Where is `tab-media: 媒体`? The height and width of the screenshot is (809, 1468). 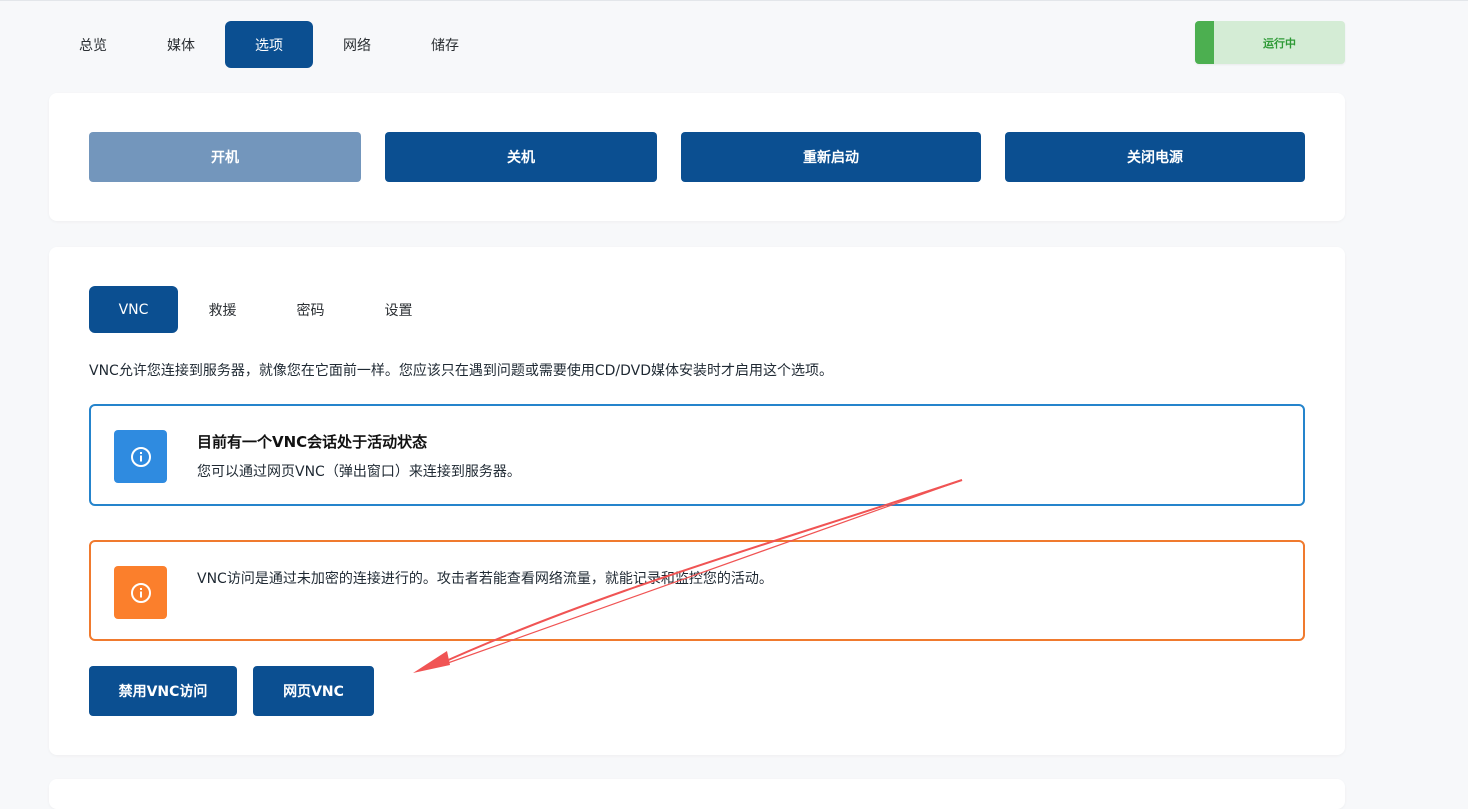 tab-media: 媒体 is located at coordinates (181, 44).